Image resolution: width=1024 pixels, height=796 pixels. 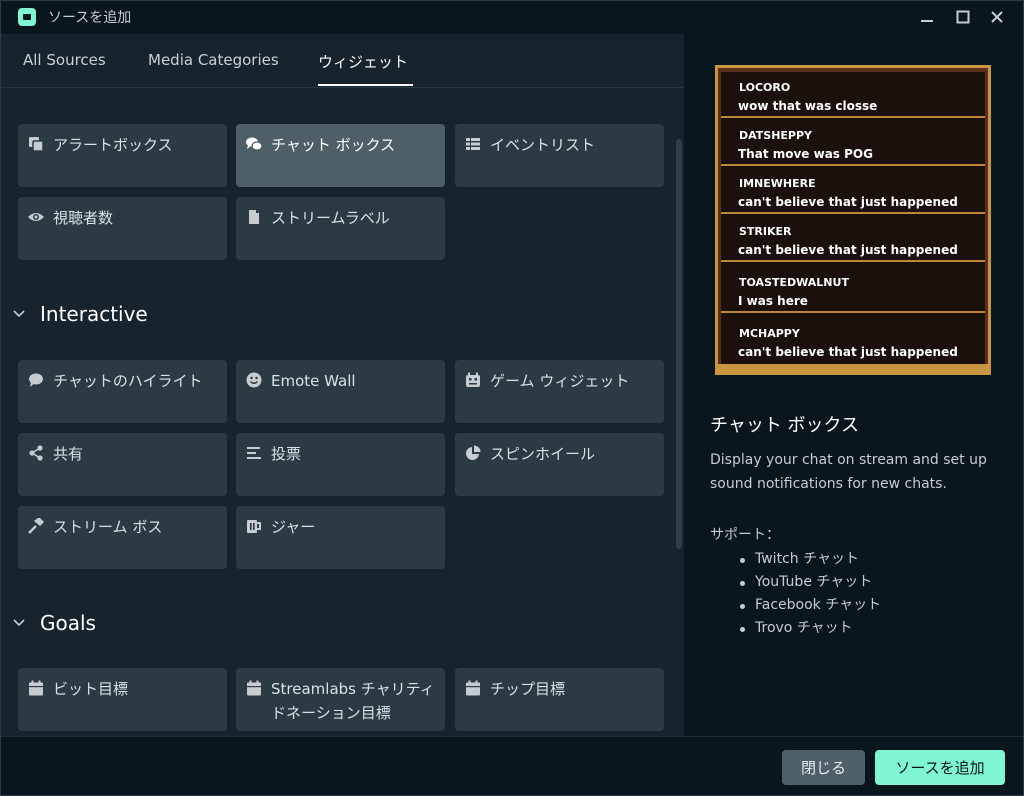 I want to click on close-button: 閉じる, so click(x=823, y=767).